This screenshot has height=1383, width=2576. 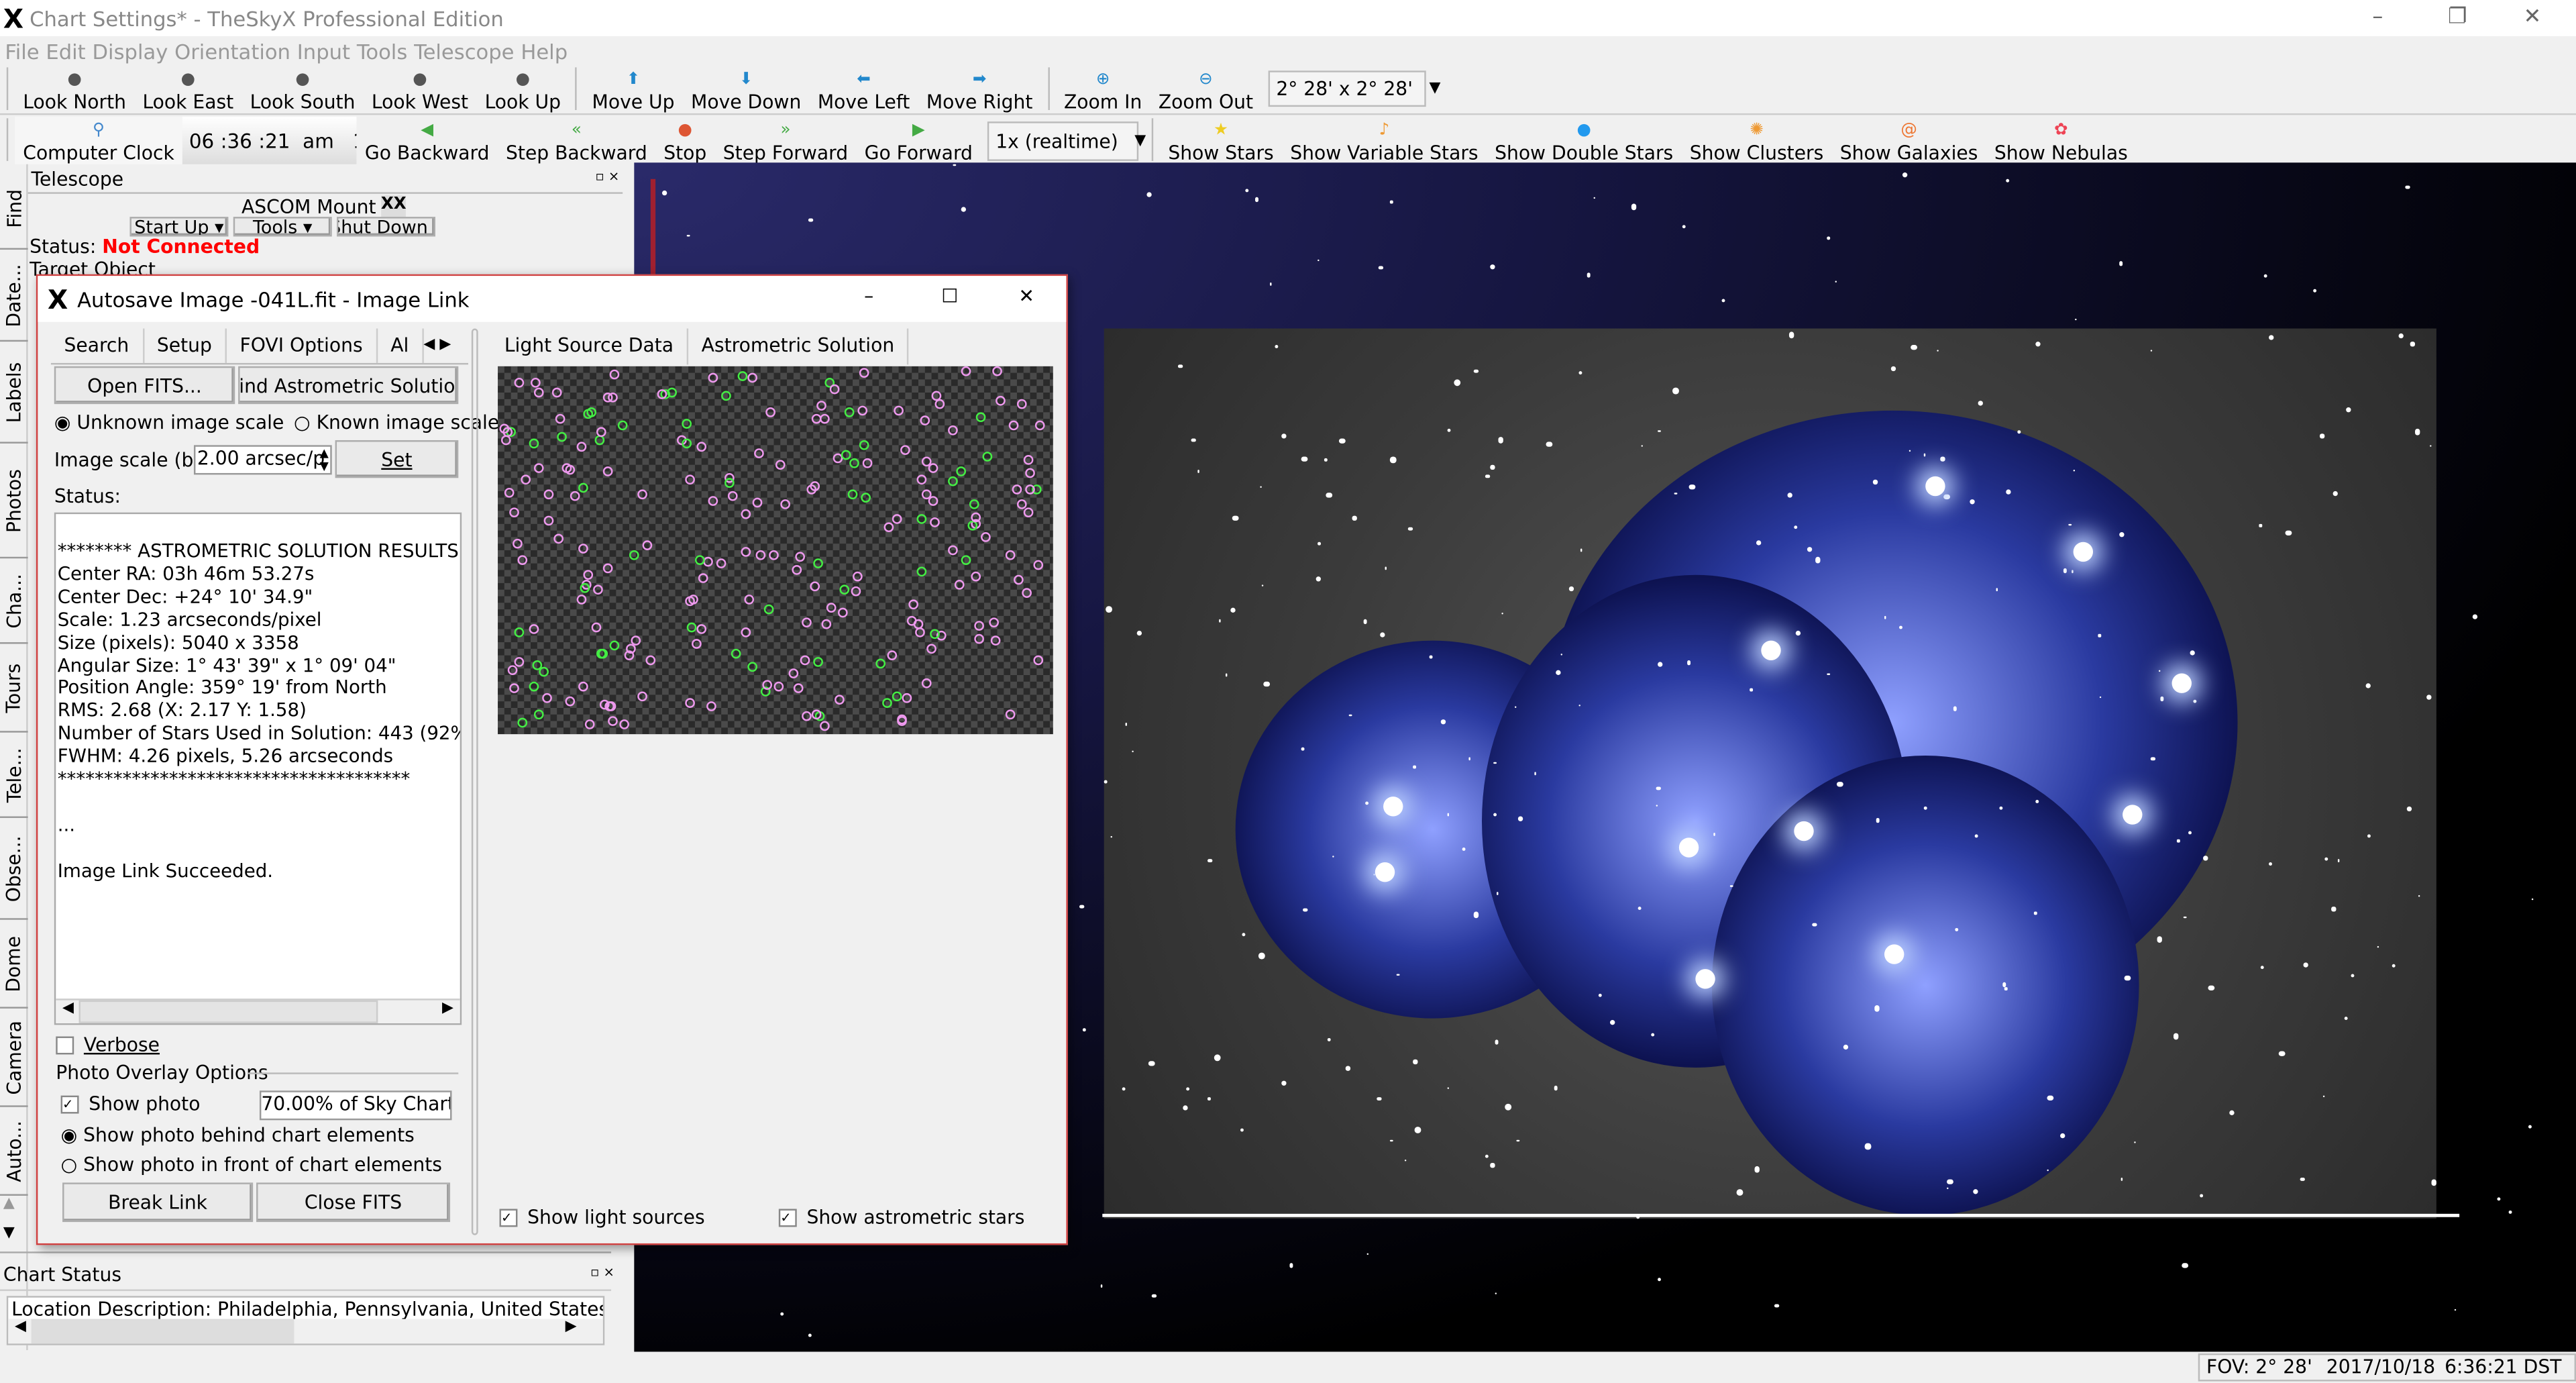 I want to click on behind-radio: ◉ Show photo behind chart elements, so click(x=238, y=1134).